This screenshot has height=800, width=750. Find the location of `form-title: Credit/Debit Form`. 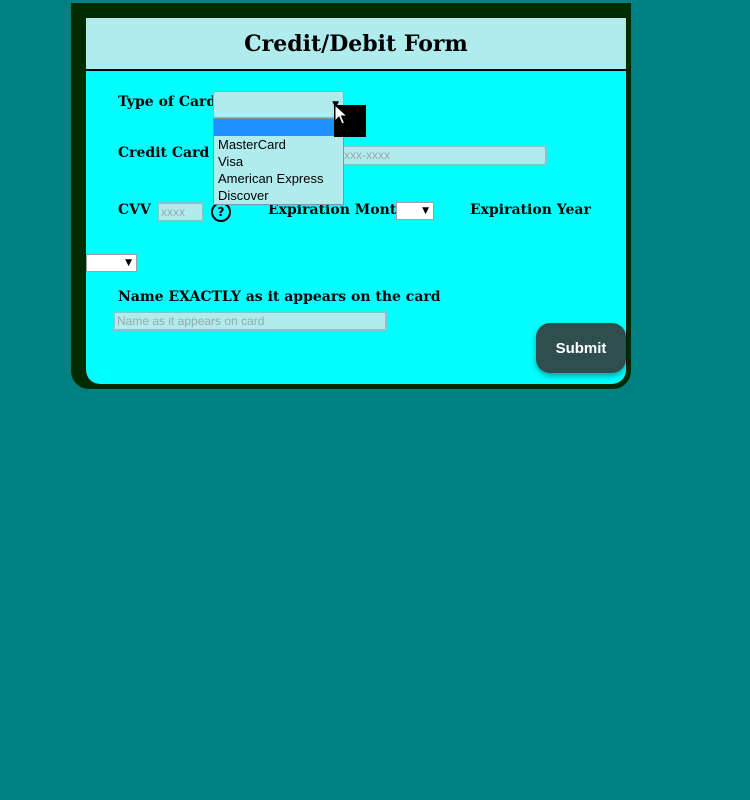

form-title: Credit/Debit Form is located at coordinates (356, 43).